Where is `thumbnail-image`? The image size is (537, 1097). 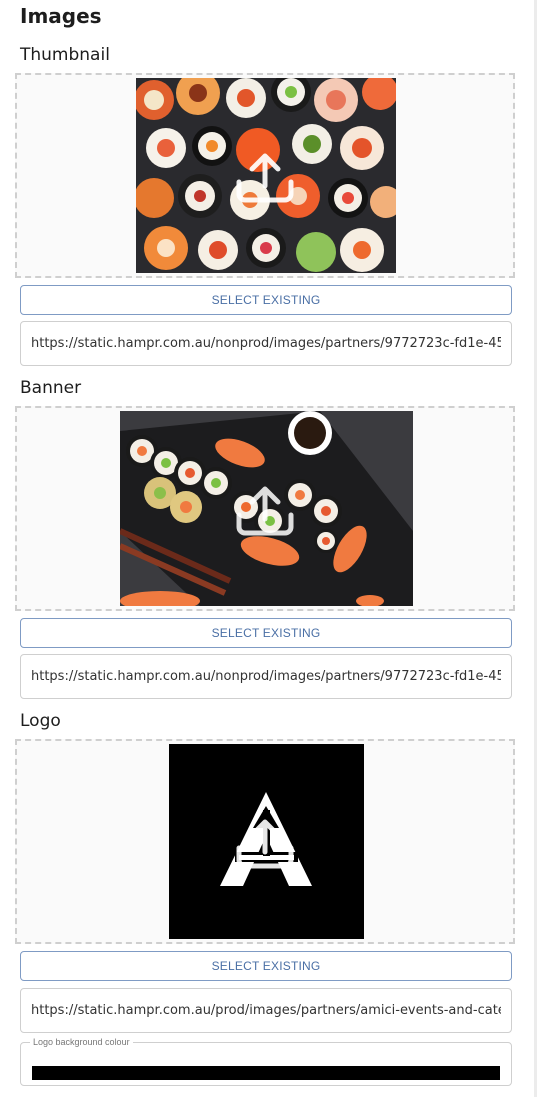 thumbnail-image is located at coordinates (266, 175).